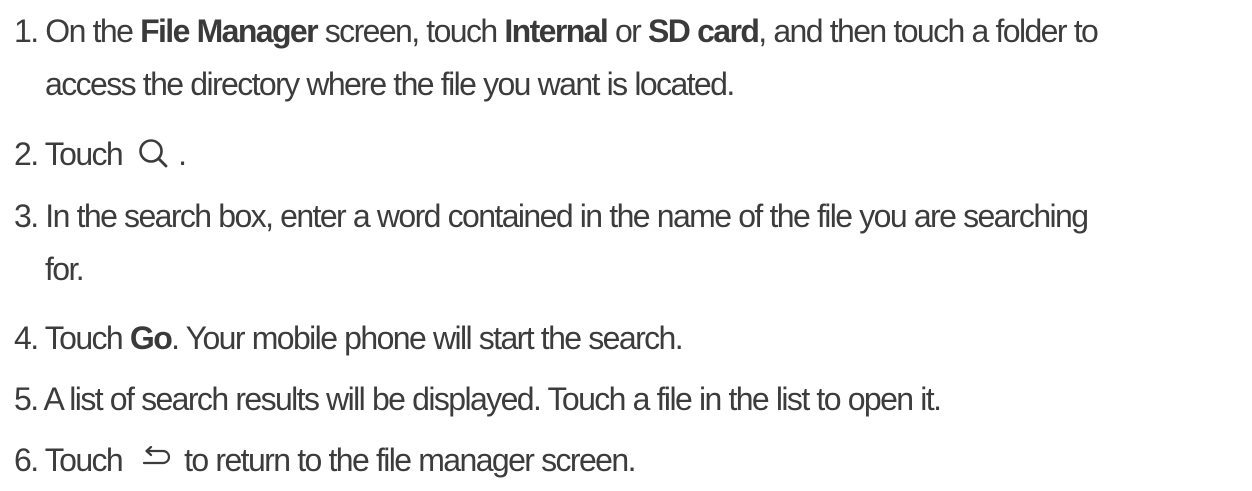 Image resolution: width=1252 pixels, height=491 pixels. Describe the element at coordinates (157, 454) in the screenshot. I see `back-icon` at that location.